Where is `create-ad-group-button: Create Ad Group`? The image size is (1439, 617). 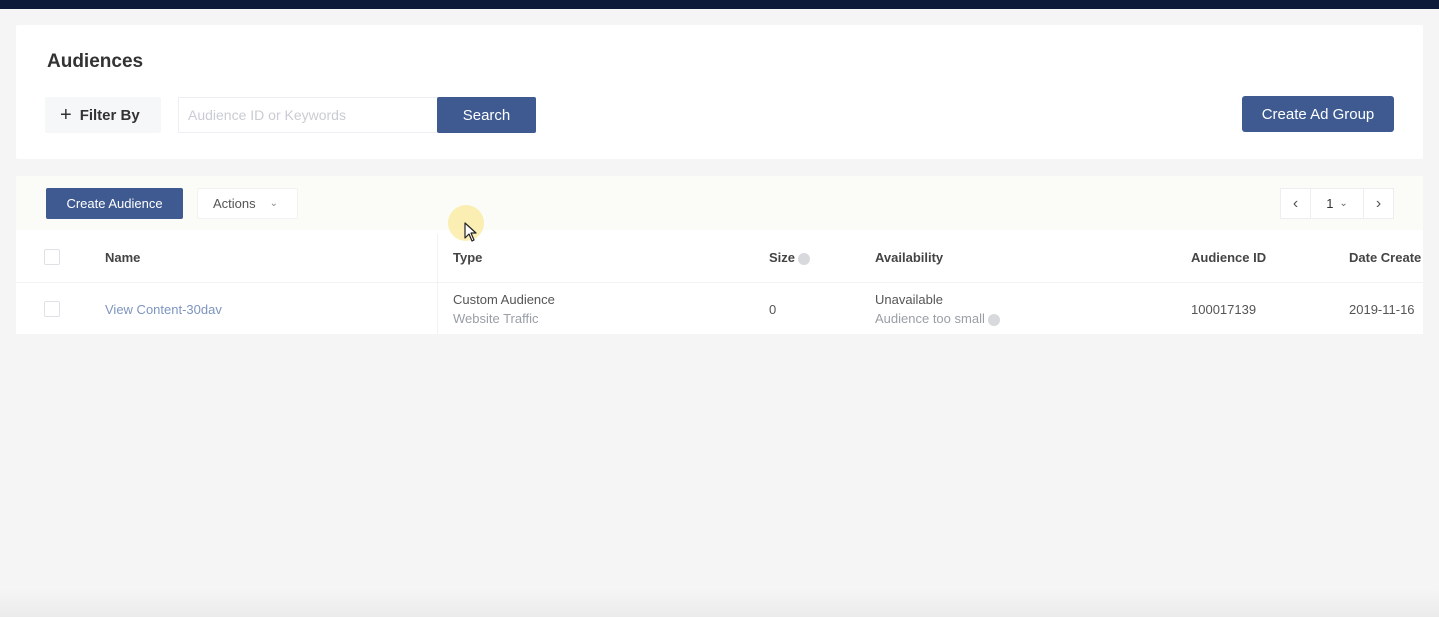 create-ad-group-button: Create Ad Group is located at coordinates (1318, 114).